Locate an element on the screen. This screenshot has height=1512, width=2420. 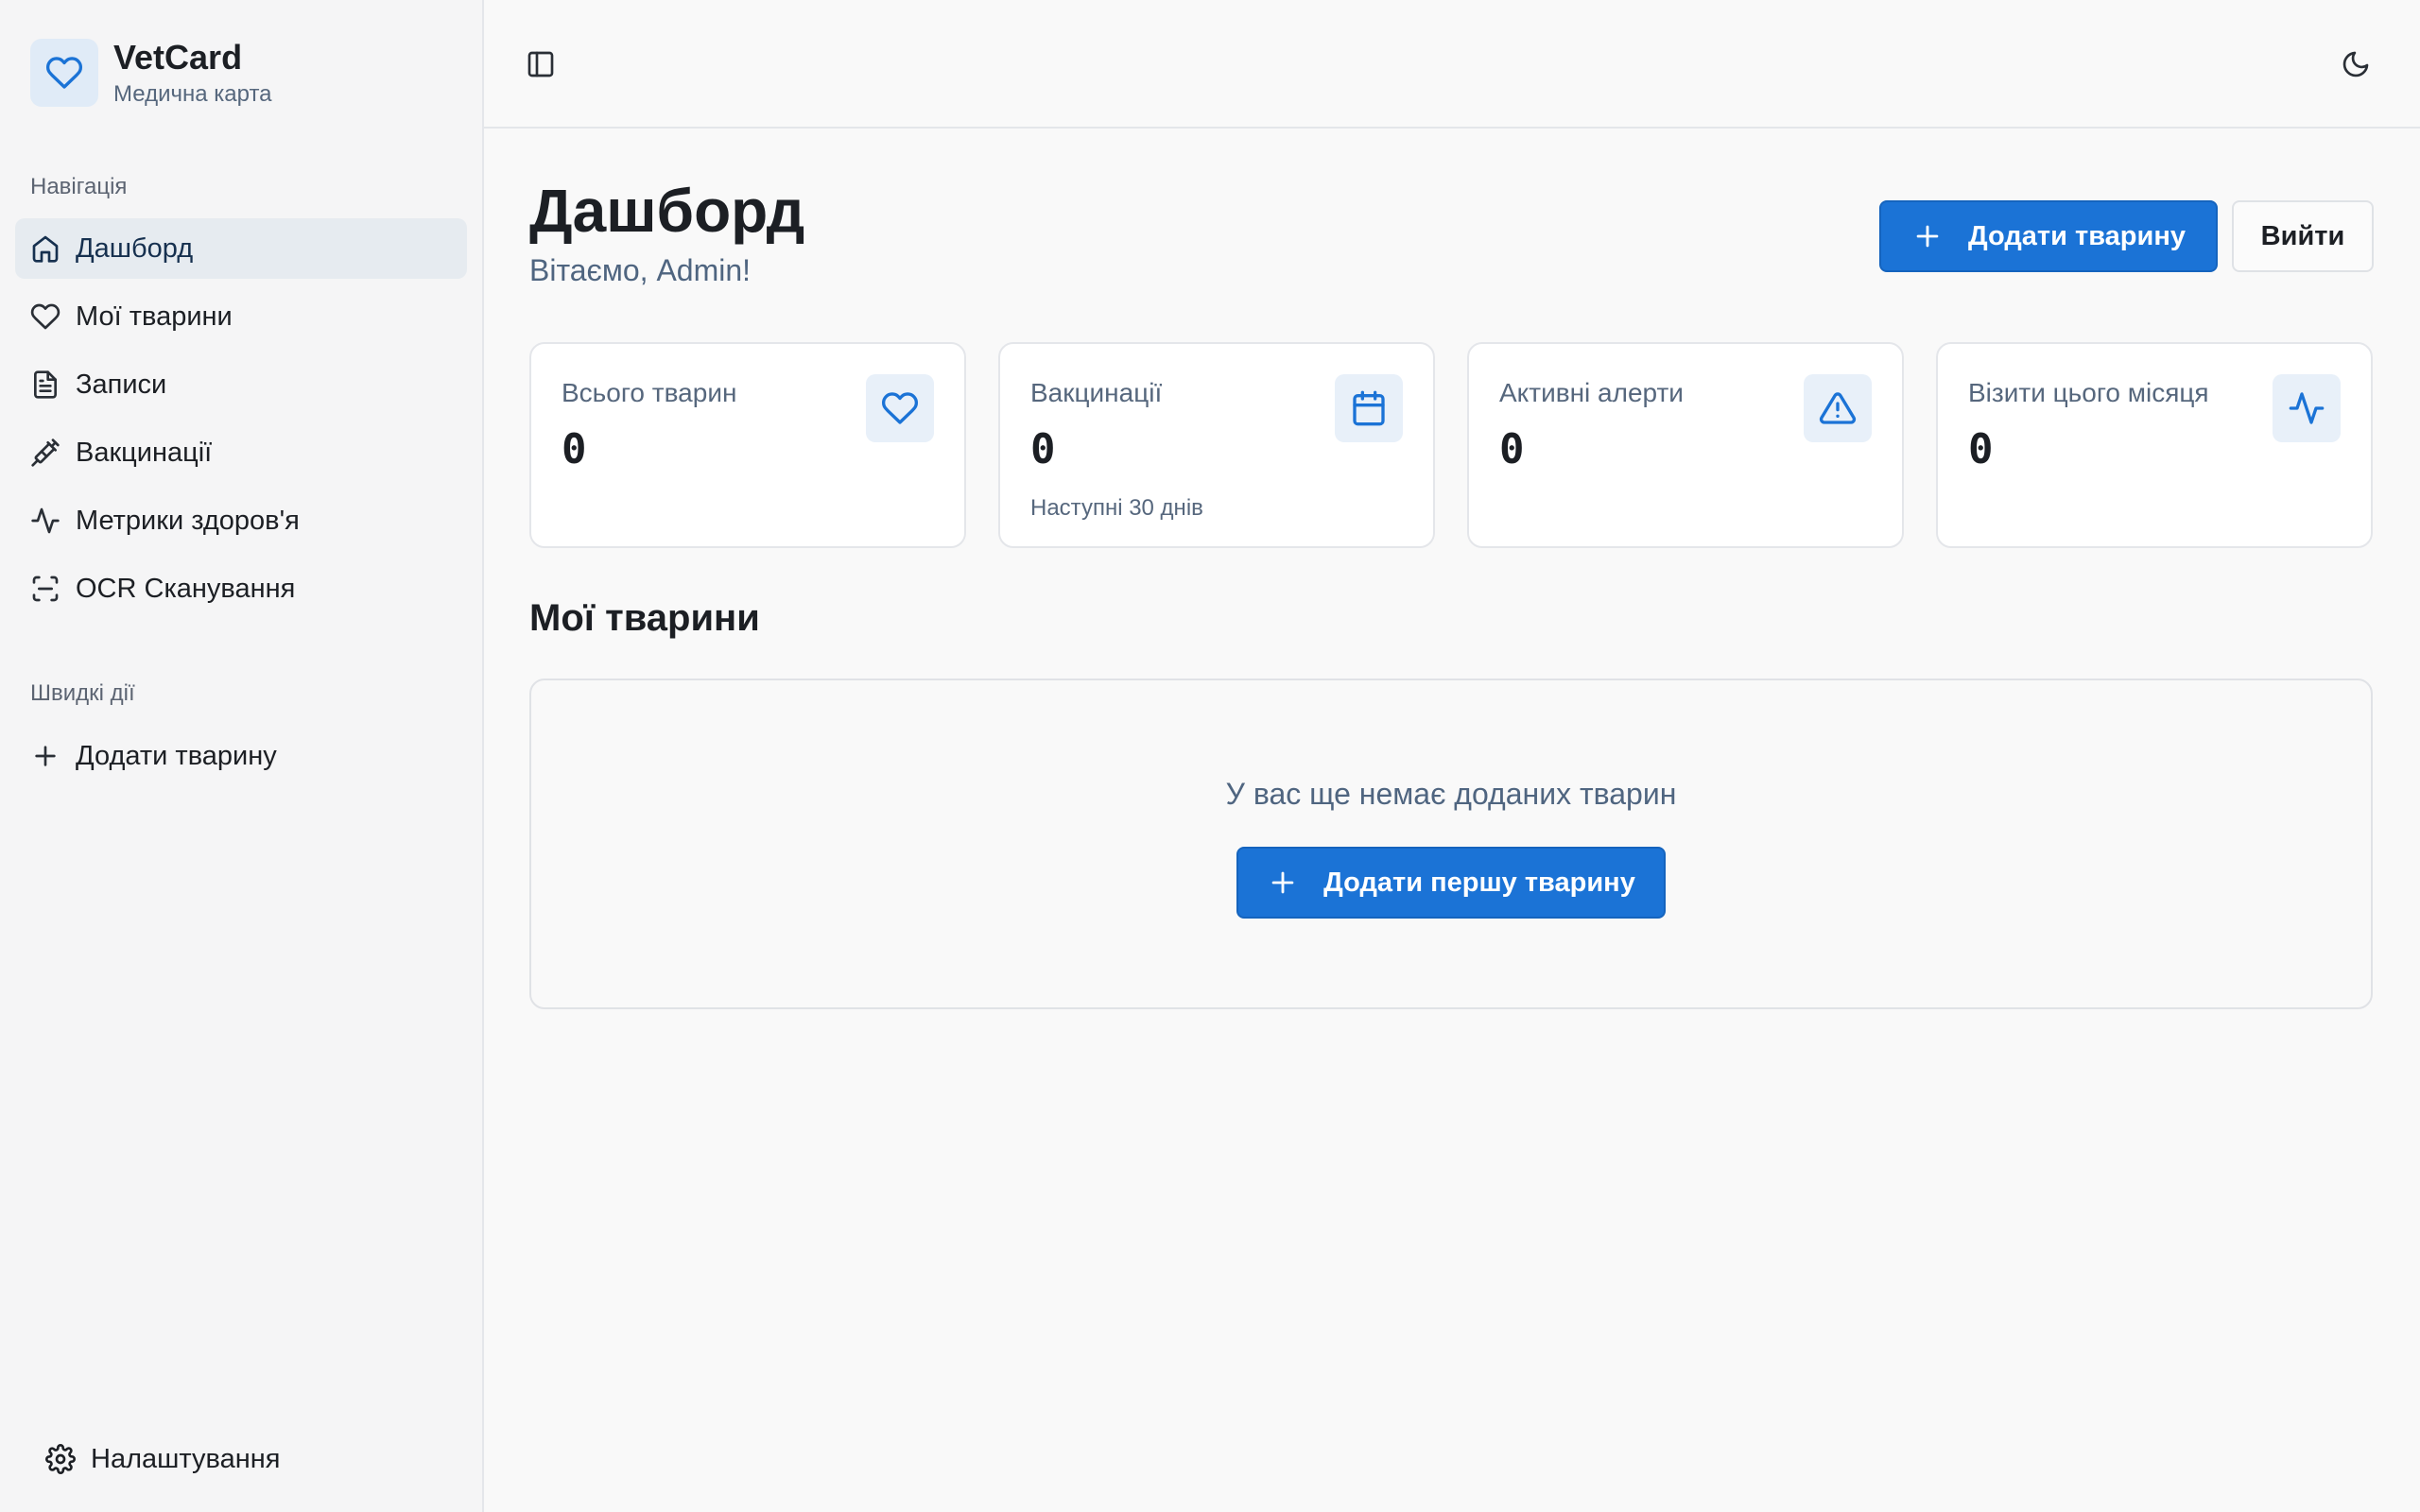
sidebar-item-label: OCR Сканування is located at coordinates (186, 588).